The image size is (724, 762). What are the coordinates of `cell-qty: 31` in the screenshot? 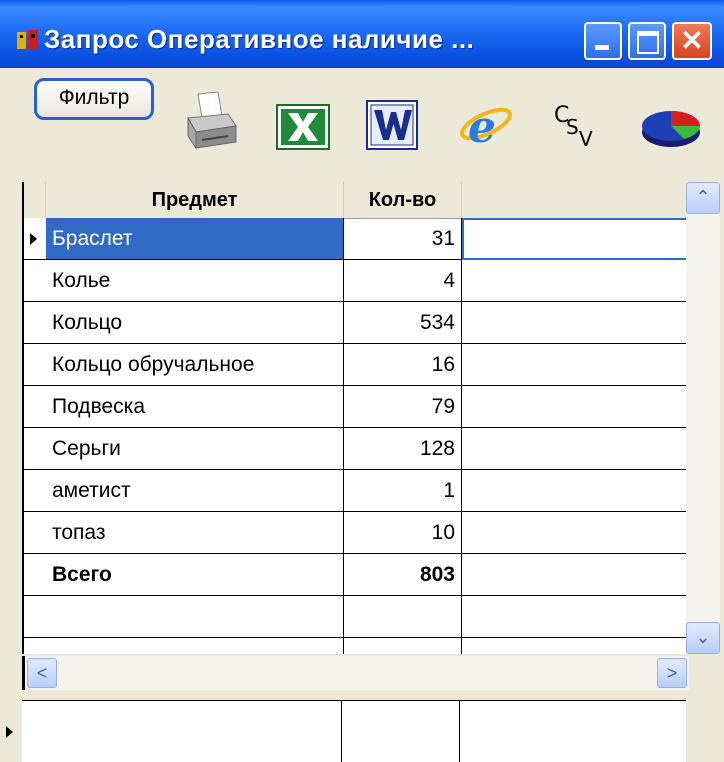 It's located at (403, 239).